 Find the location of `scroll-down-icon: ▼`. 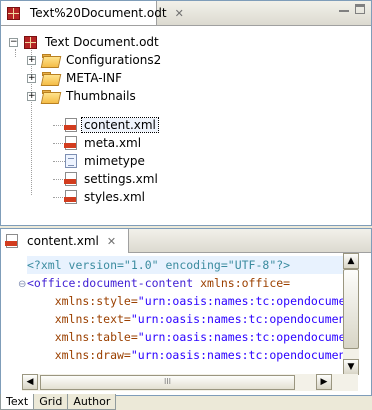

scroll-down-icon: ▼ is located at coordinates (351, 367).